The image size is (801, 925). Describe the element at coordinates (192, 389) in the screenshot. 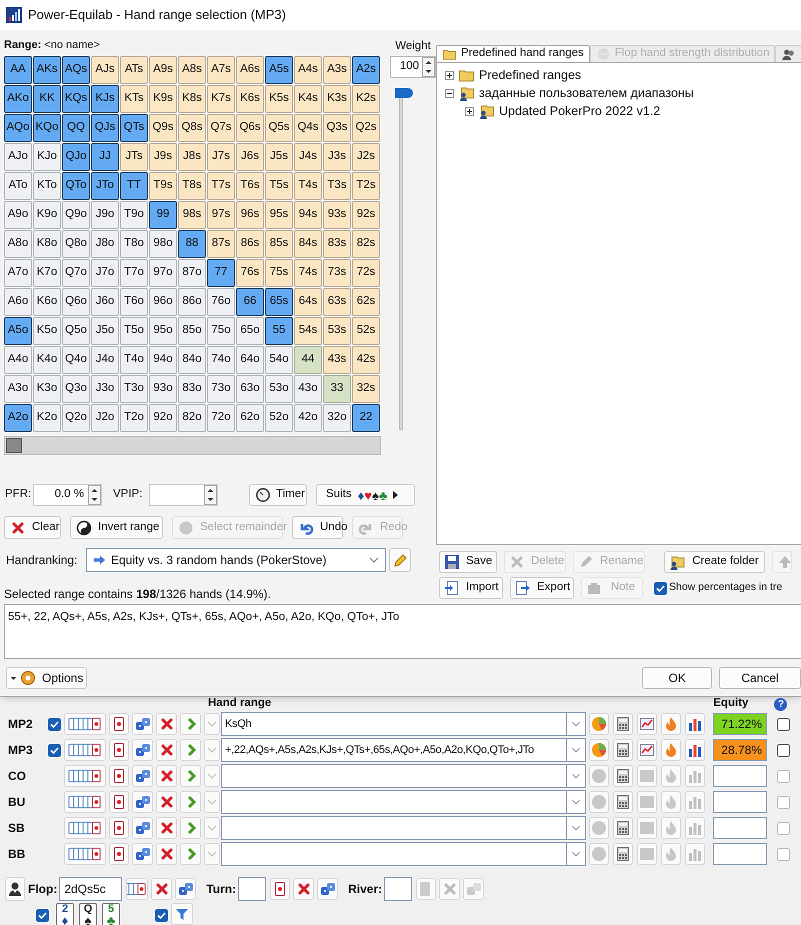

I see `hand-cell: 83o` at that location.